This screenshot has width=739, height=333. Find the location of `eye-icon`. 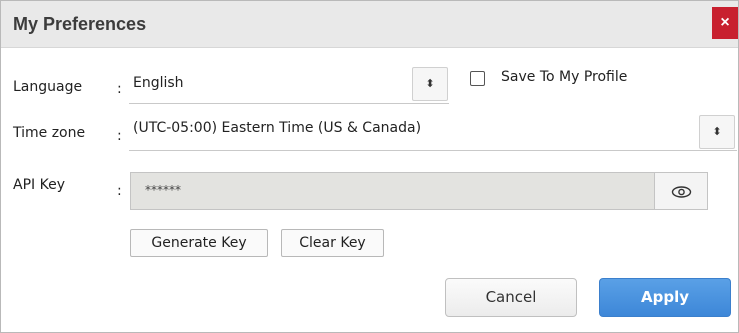

eye-icon is located at coordinates (681, 192).